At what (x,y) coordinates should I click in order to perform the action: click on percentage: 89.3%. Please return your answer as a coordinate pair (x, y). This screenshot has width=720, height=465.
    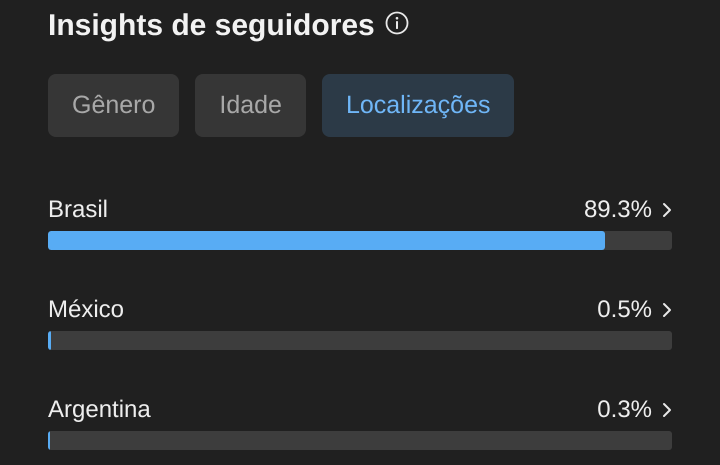
    Looking at the image, I should click on (618, 210).